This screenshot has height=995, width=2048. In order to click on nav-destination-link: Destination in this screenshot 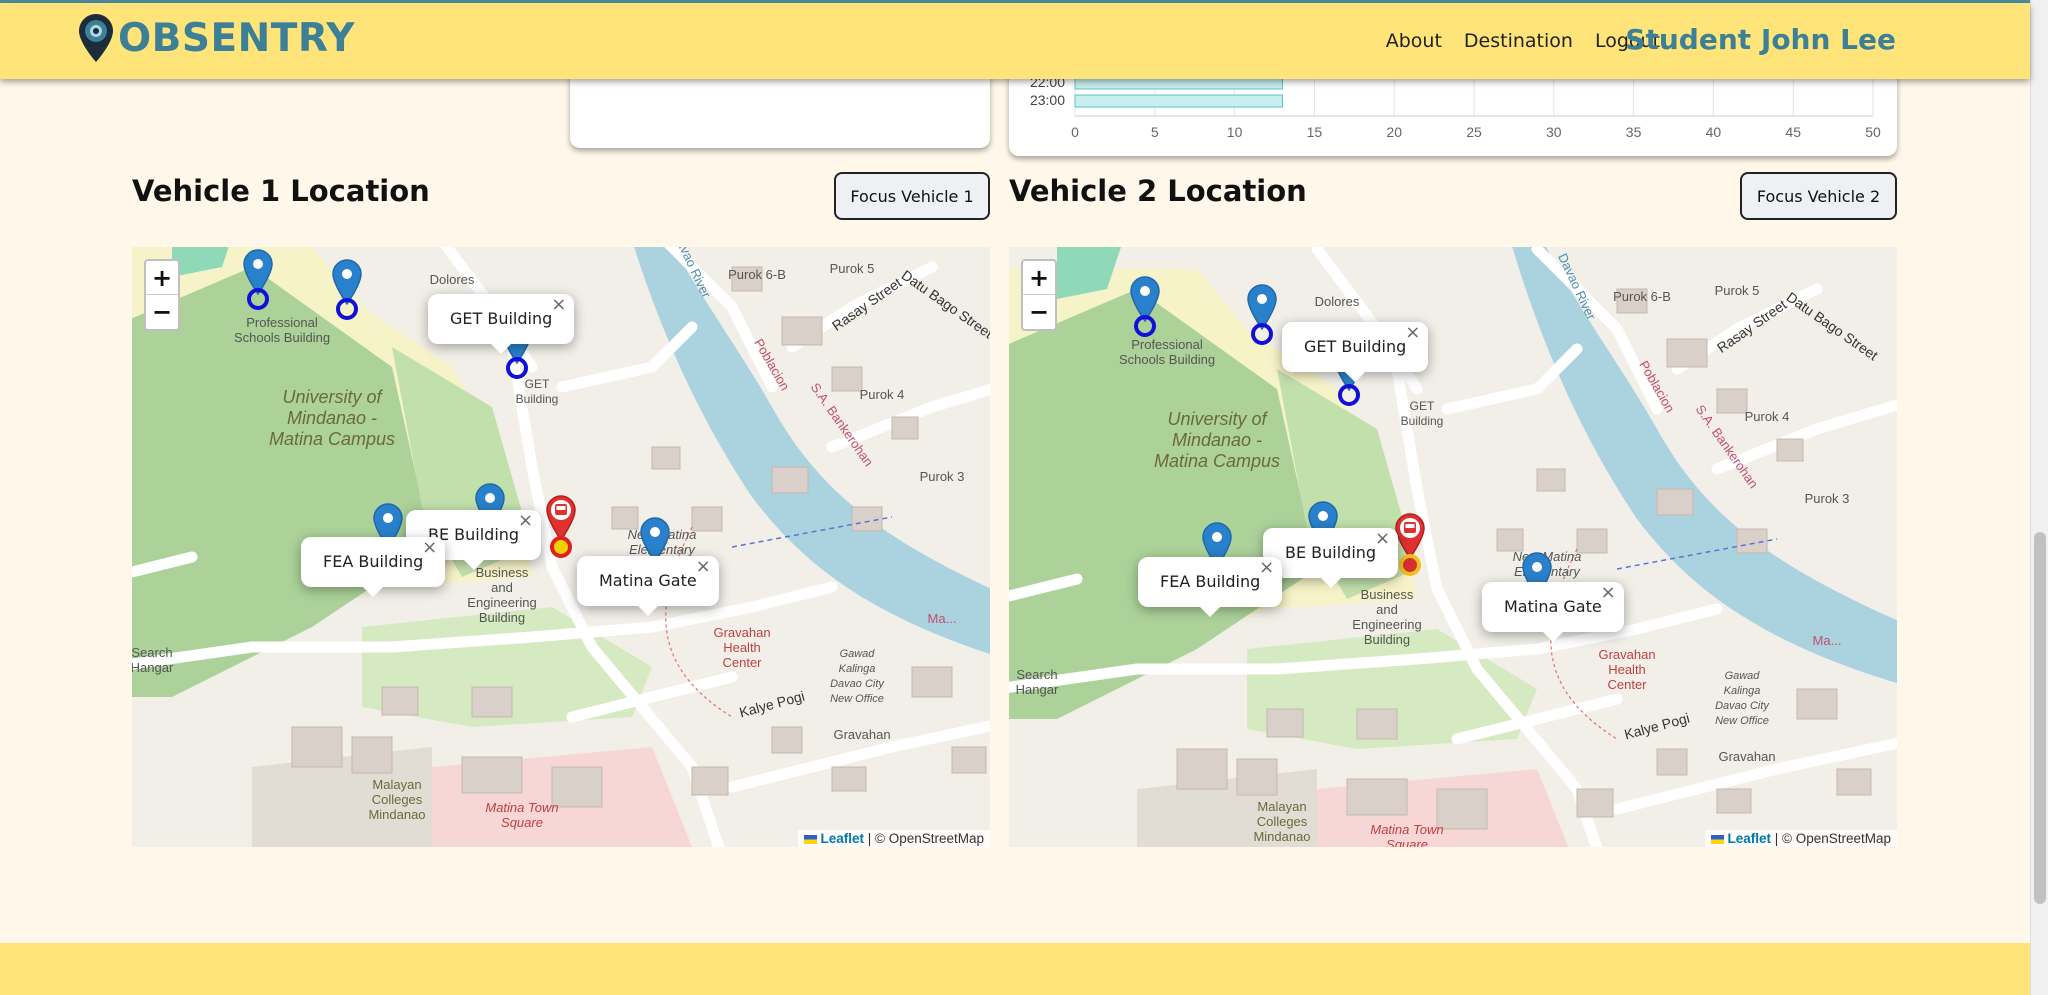, I will do `click(1518, 41)`.